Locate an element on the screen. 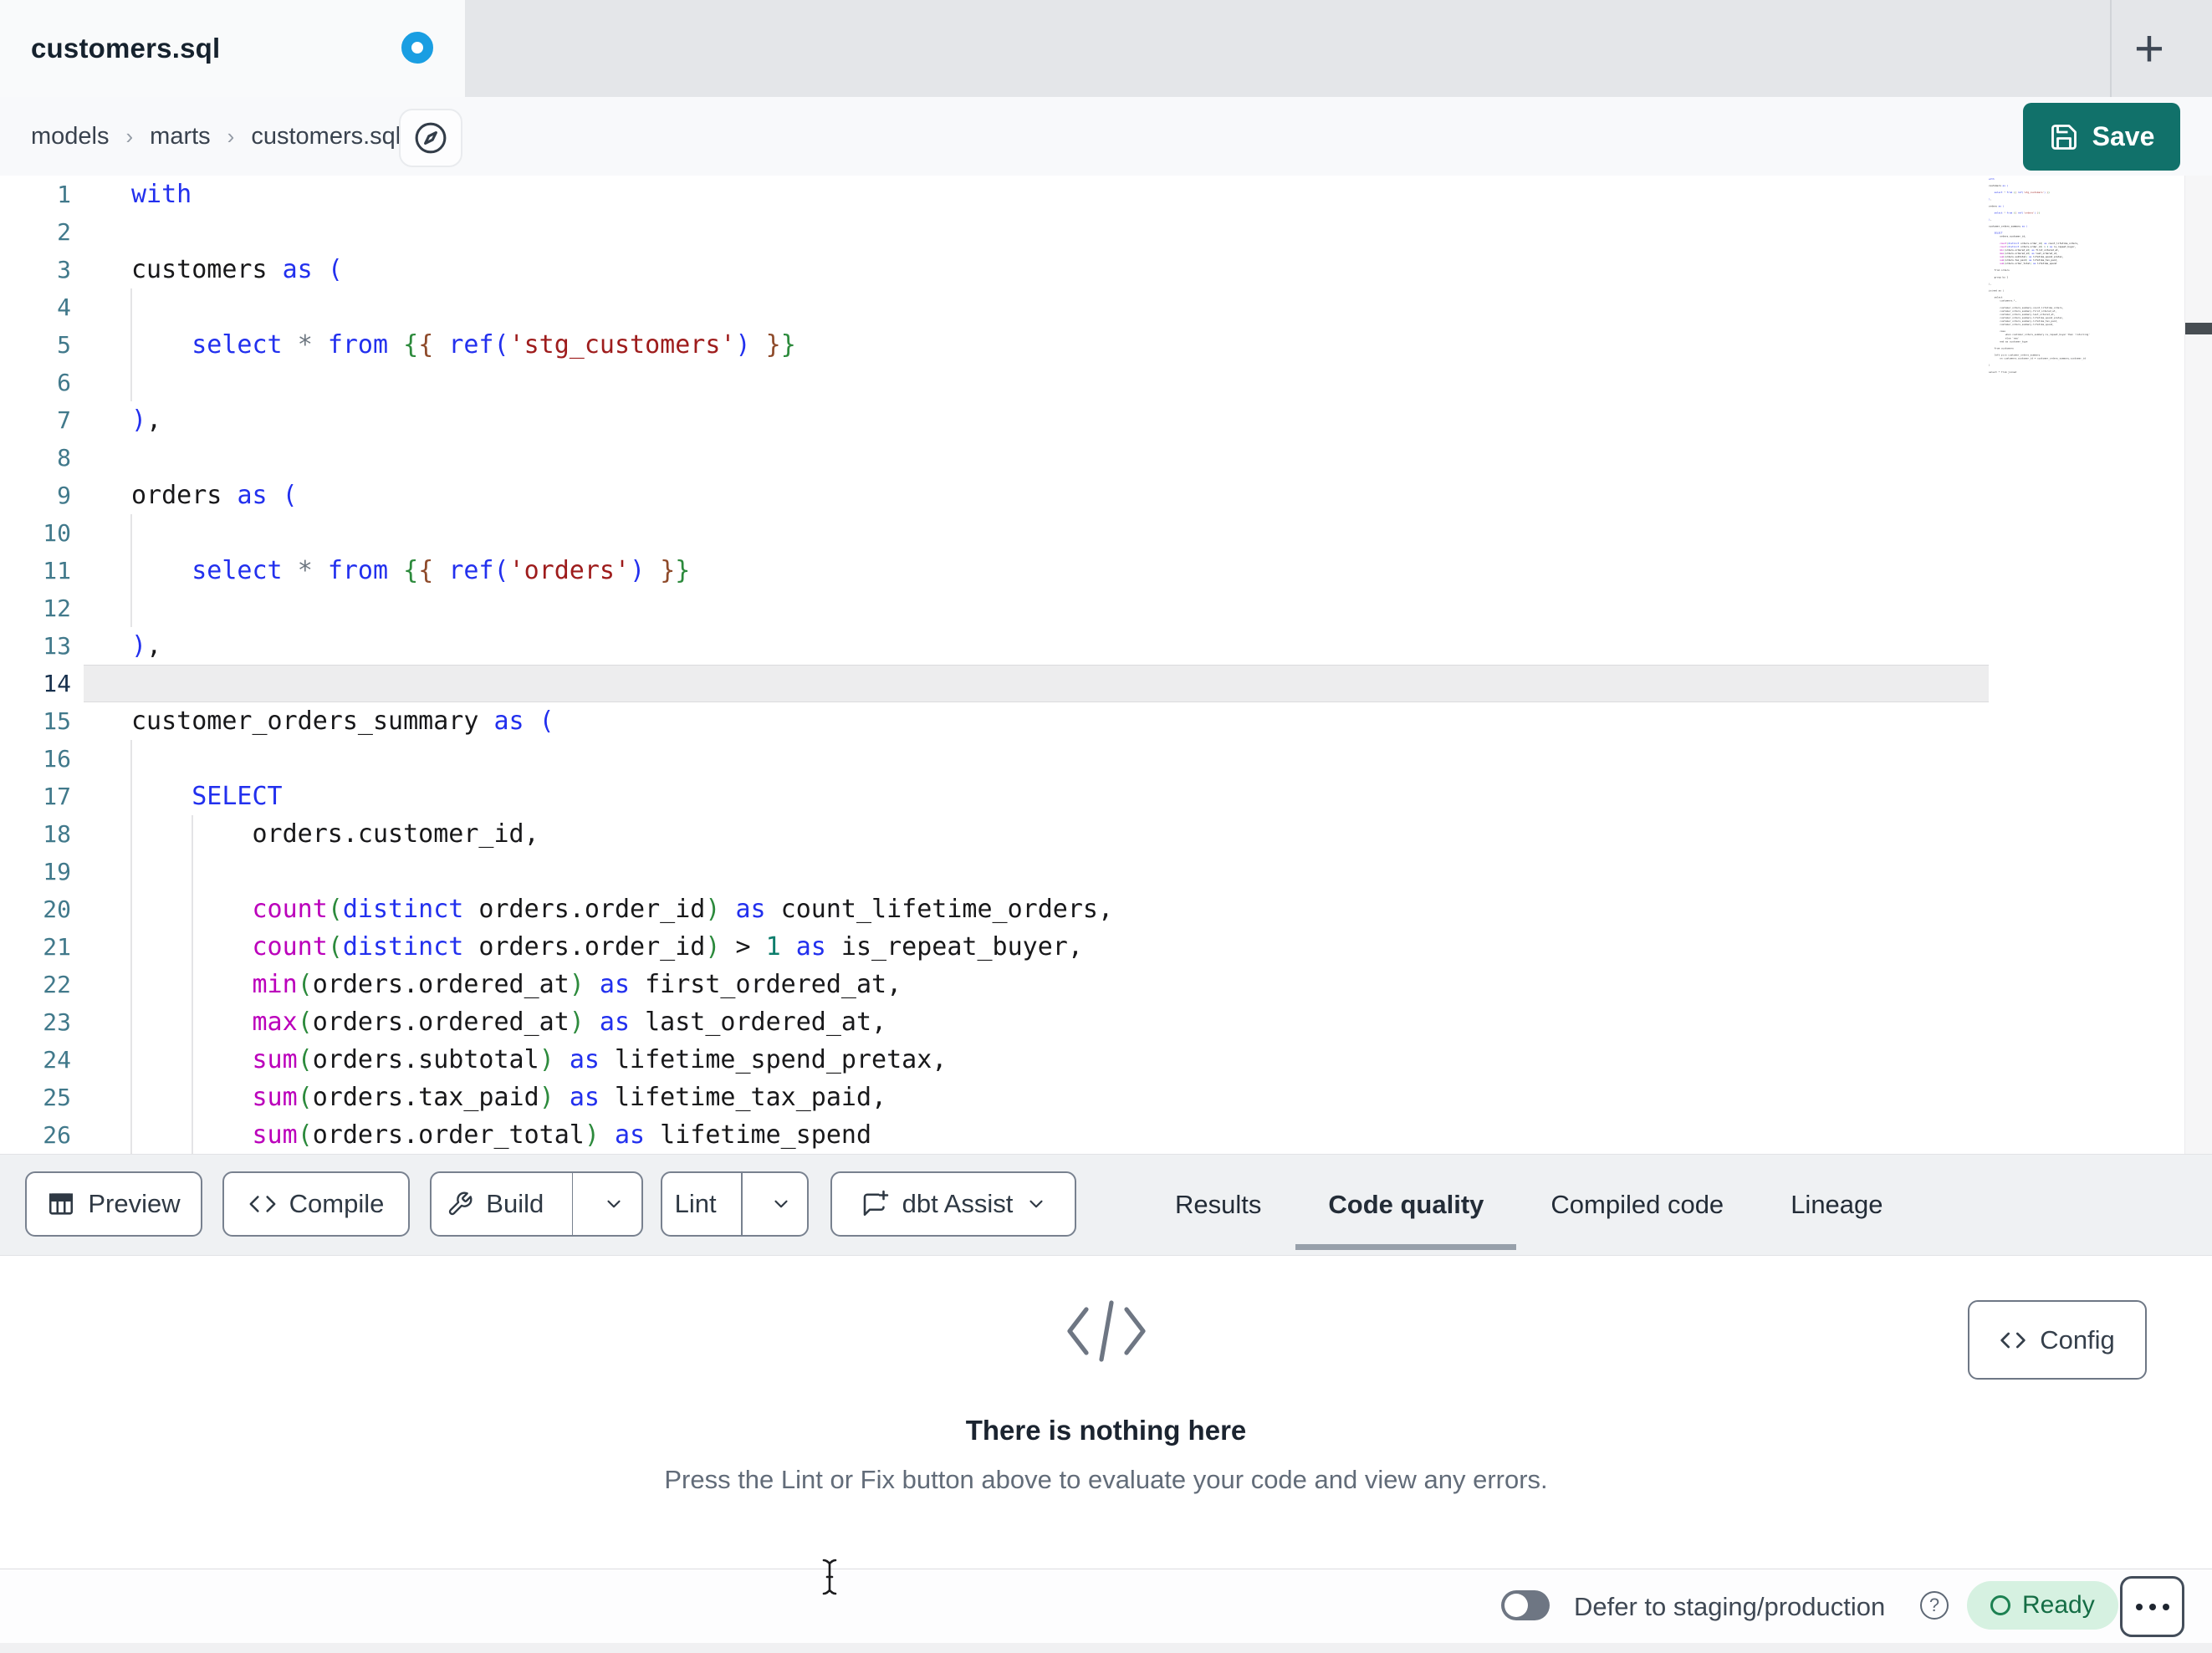 The height and width of the screenshot is (1653, 2212). preview-button: Preview is located at coordinates (113, 1204).